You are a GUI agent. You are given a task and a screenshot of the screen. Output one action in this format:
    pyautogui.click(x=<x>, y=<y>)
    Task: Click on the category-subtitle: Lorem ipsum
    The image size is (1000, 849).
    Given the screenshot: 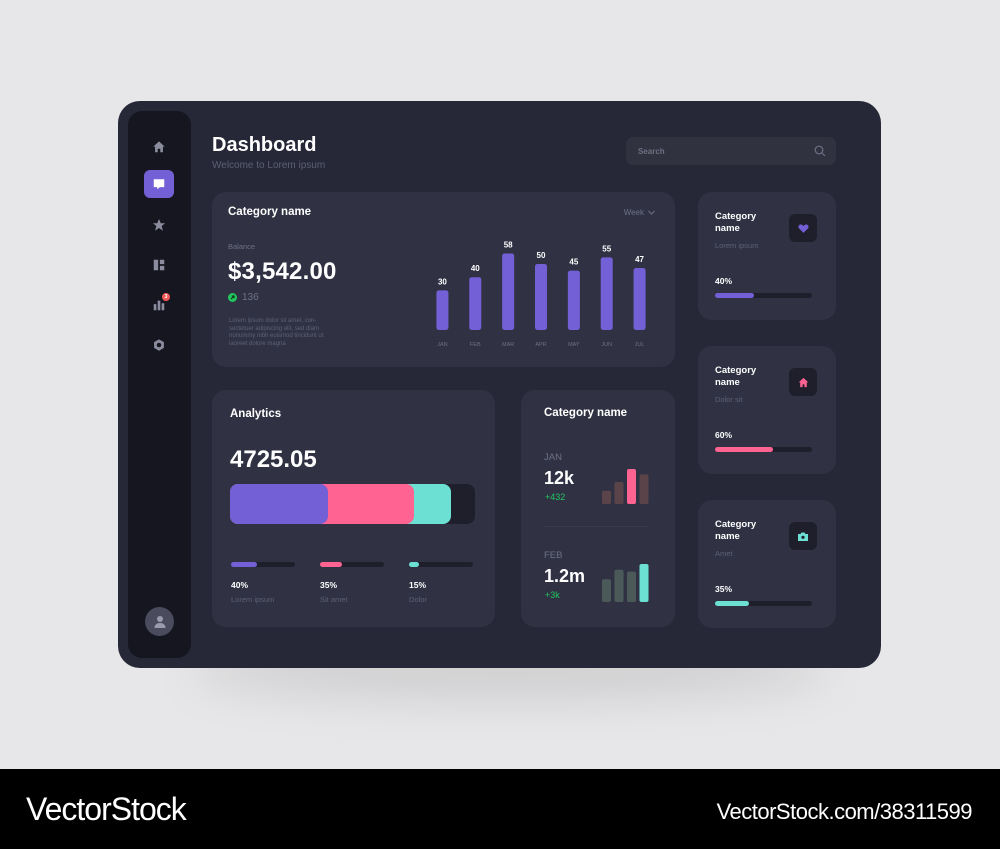 What is the action you would take?
    pyautogui.click(x=737, y=245)
    